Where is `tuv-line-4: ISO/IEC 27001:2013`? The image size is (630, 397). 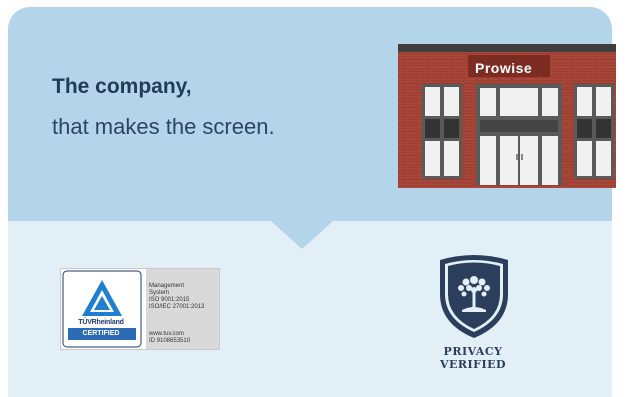
tuv-line-4: ISO/IEC 27001:2013 is located at coordinates (177, 307).